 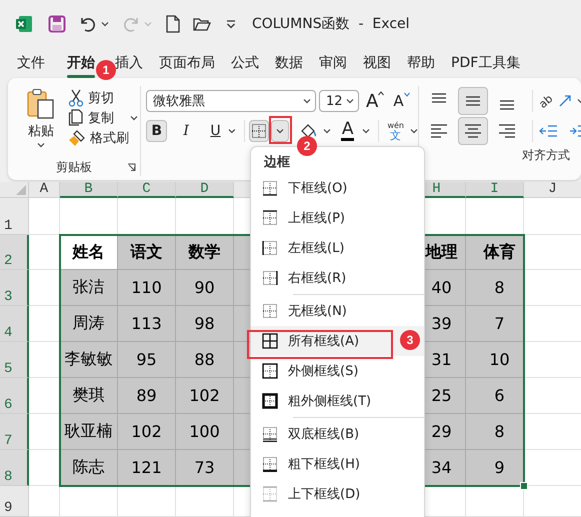 What do you see at coordinates (259, 131) in the screenshot?
I see `borders-button` at bounding box center [259, 131].